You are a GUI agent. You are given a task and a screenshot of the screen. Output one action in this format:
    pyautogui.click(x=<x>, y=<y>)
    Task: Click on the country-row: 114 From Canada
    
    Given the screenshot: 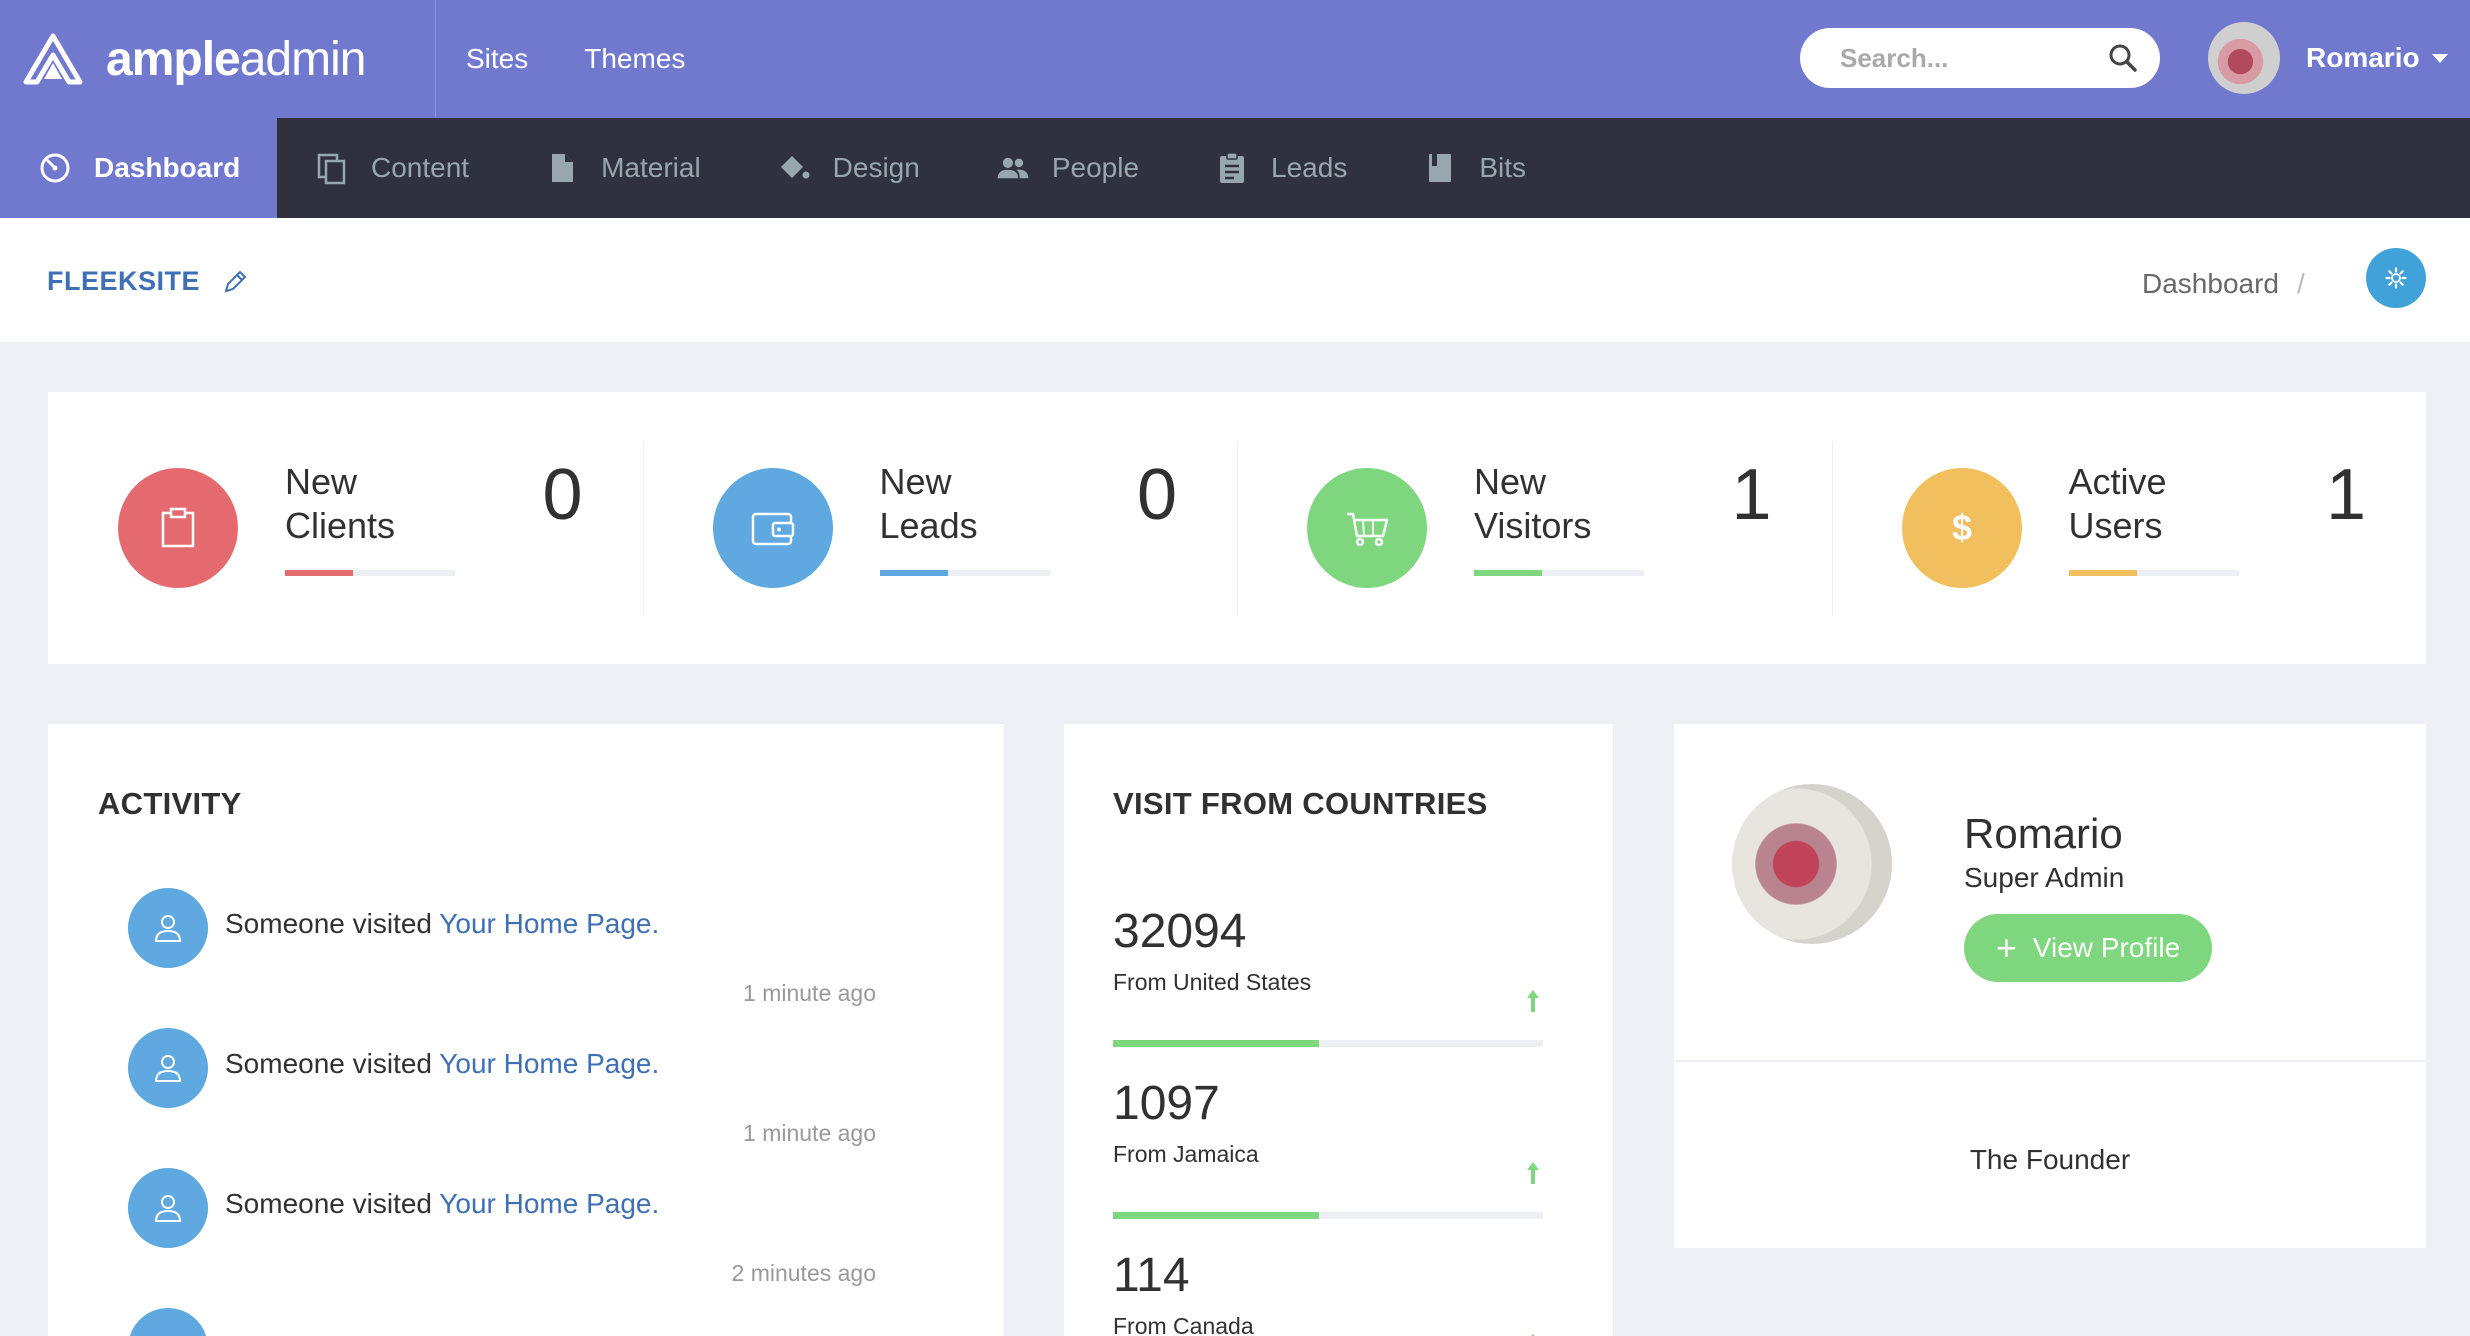 What is the action you would take?
    pyautogui.click(x=1328, y=1292)
    